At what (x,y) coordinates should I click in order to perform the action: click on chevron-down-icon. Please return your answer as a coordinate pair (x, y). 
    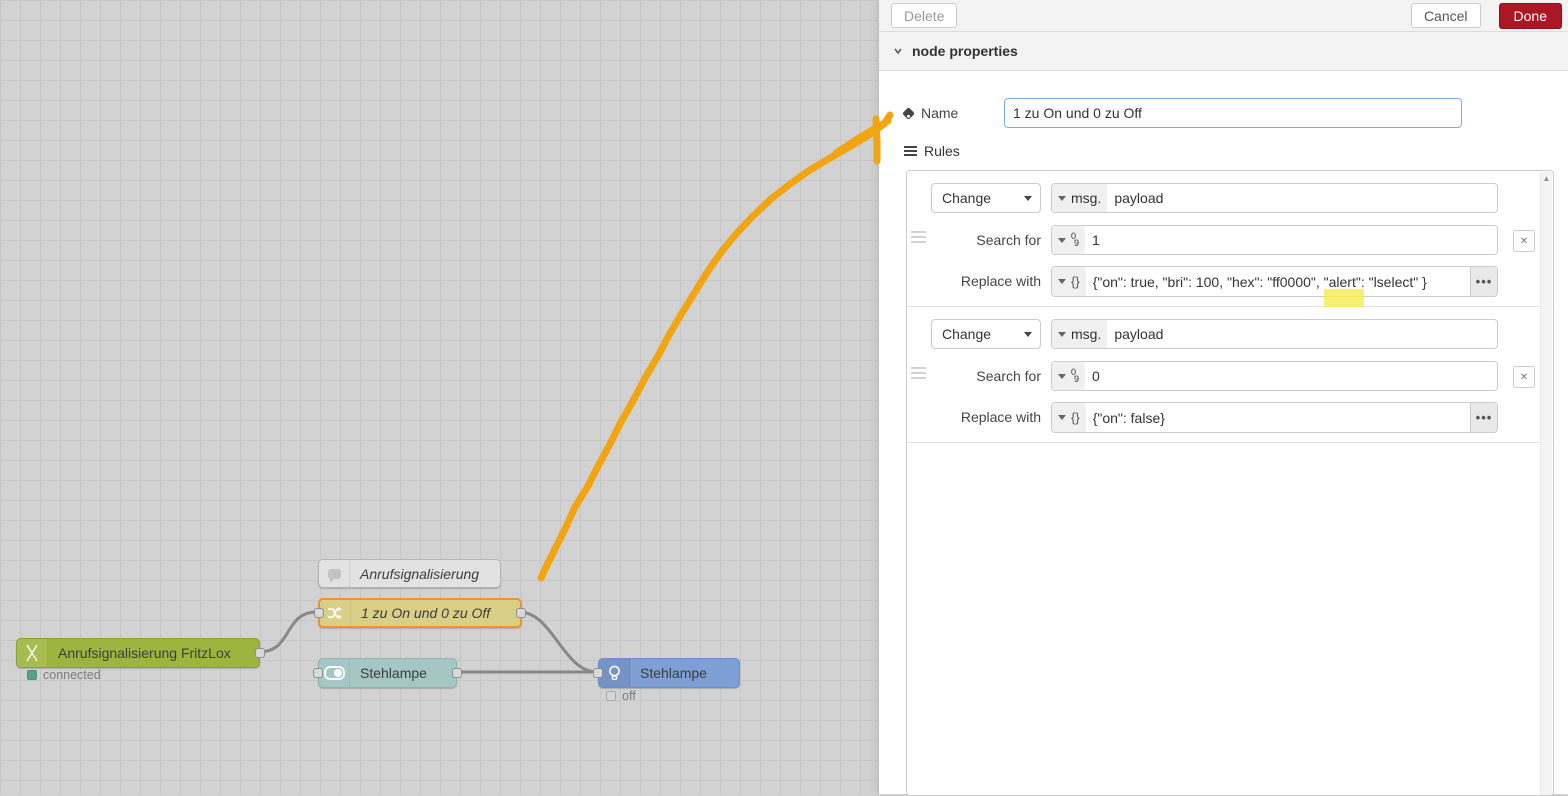
    Looking at the image, I should click on (898, 51).